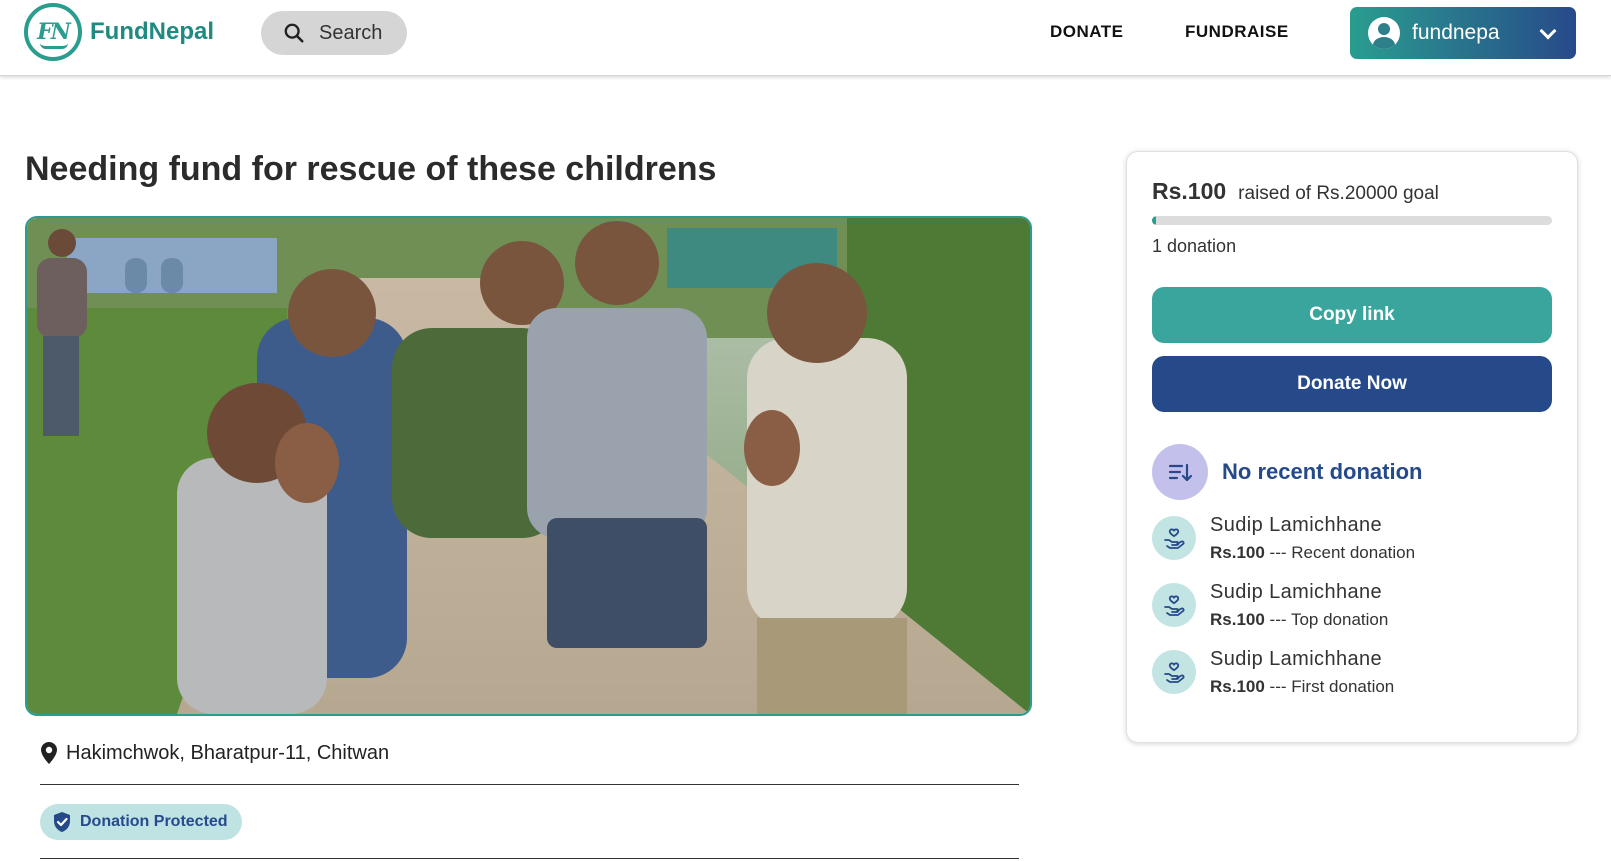 This screenshot has width=1611, height=861. I want to click on search-icon, so click(294, 33).